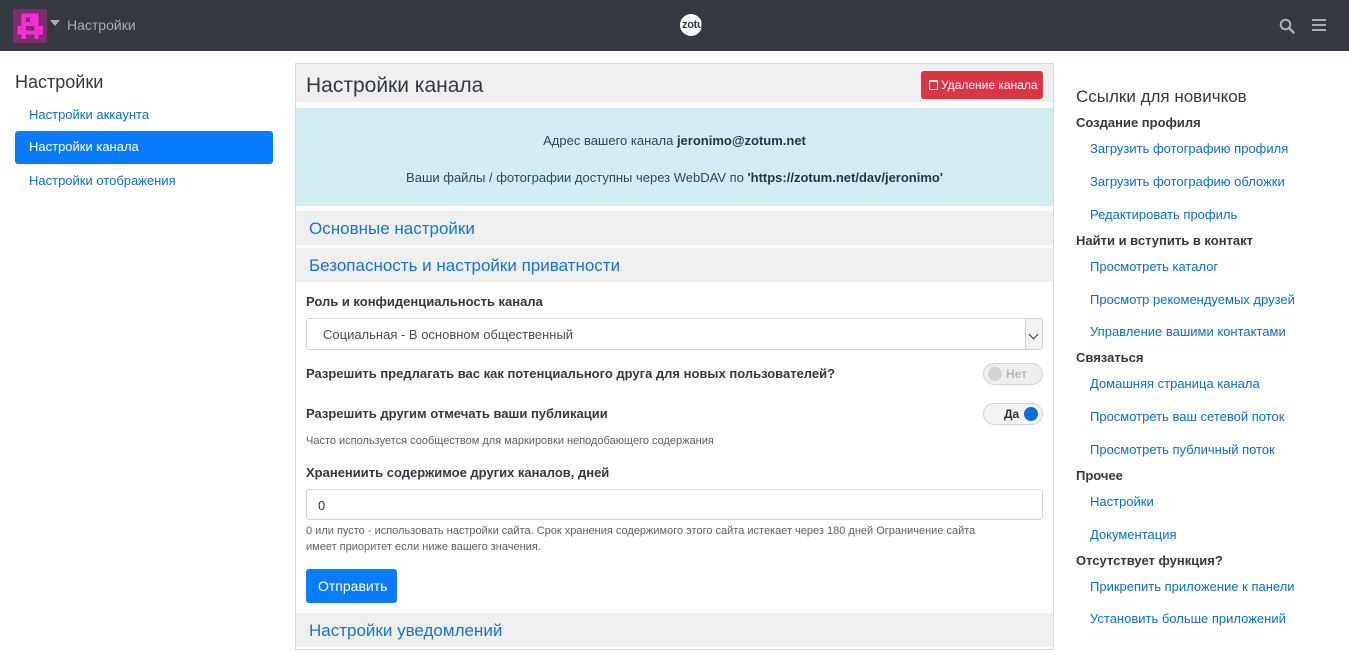 This screenshot has height=654, width=1349. Describe the element at coordinates (674, 25) in the screenshot. I see `top-navbar: Настройки zotum` at that location.